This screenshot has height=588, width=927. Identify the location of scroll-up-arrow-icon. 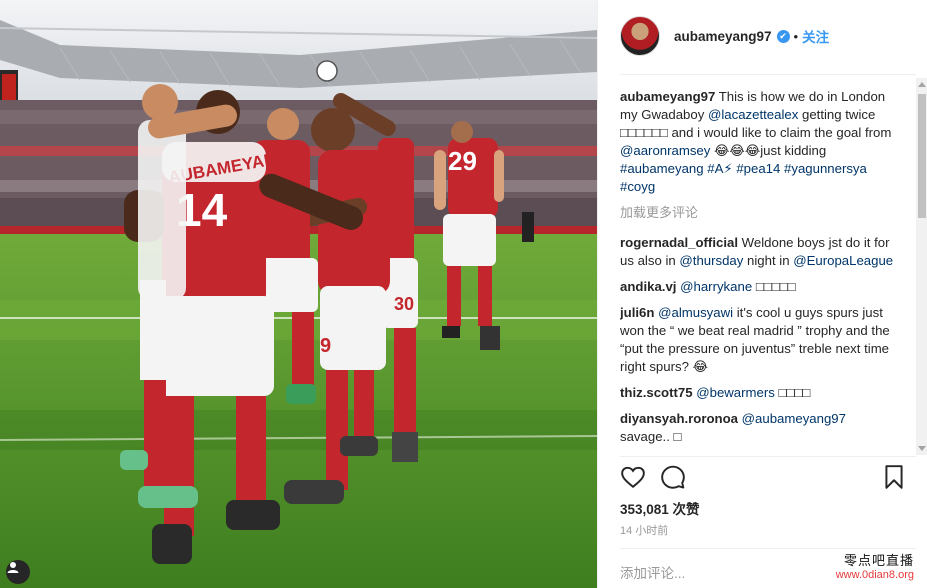
(922, 84).